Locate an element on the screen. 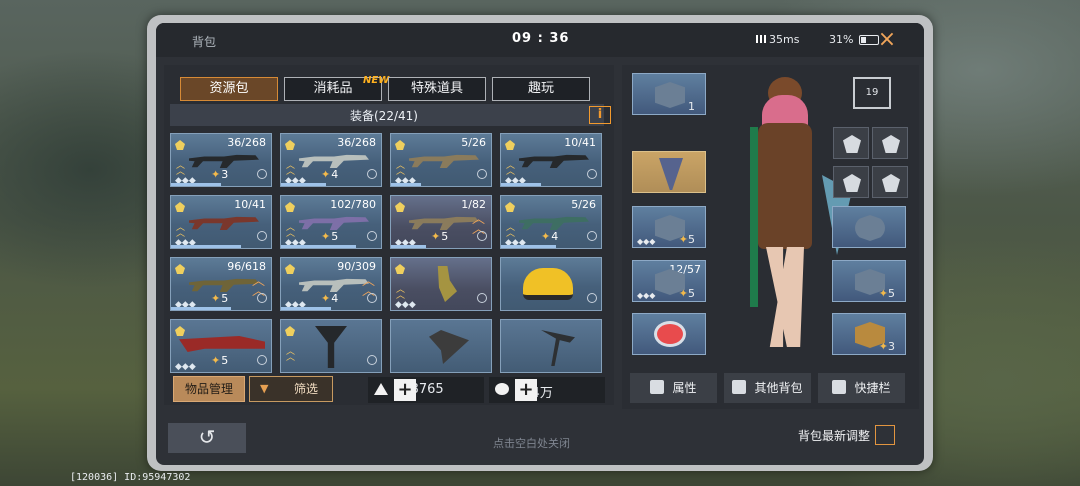 This screenshot has width=1080, height=486. add-gold-button: + is located at coordinates (526, 390).